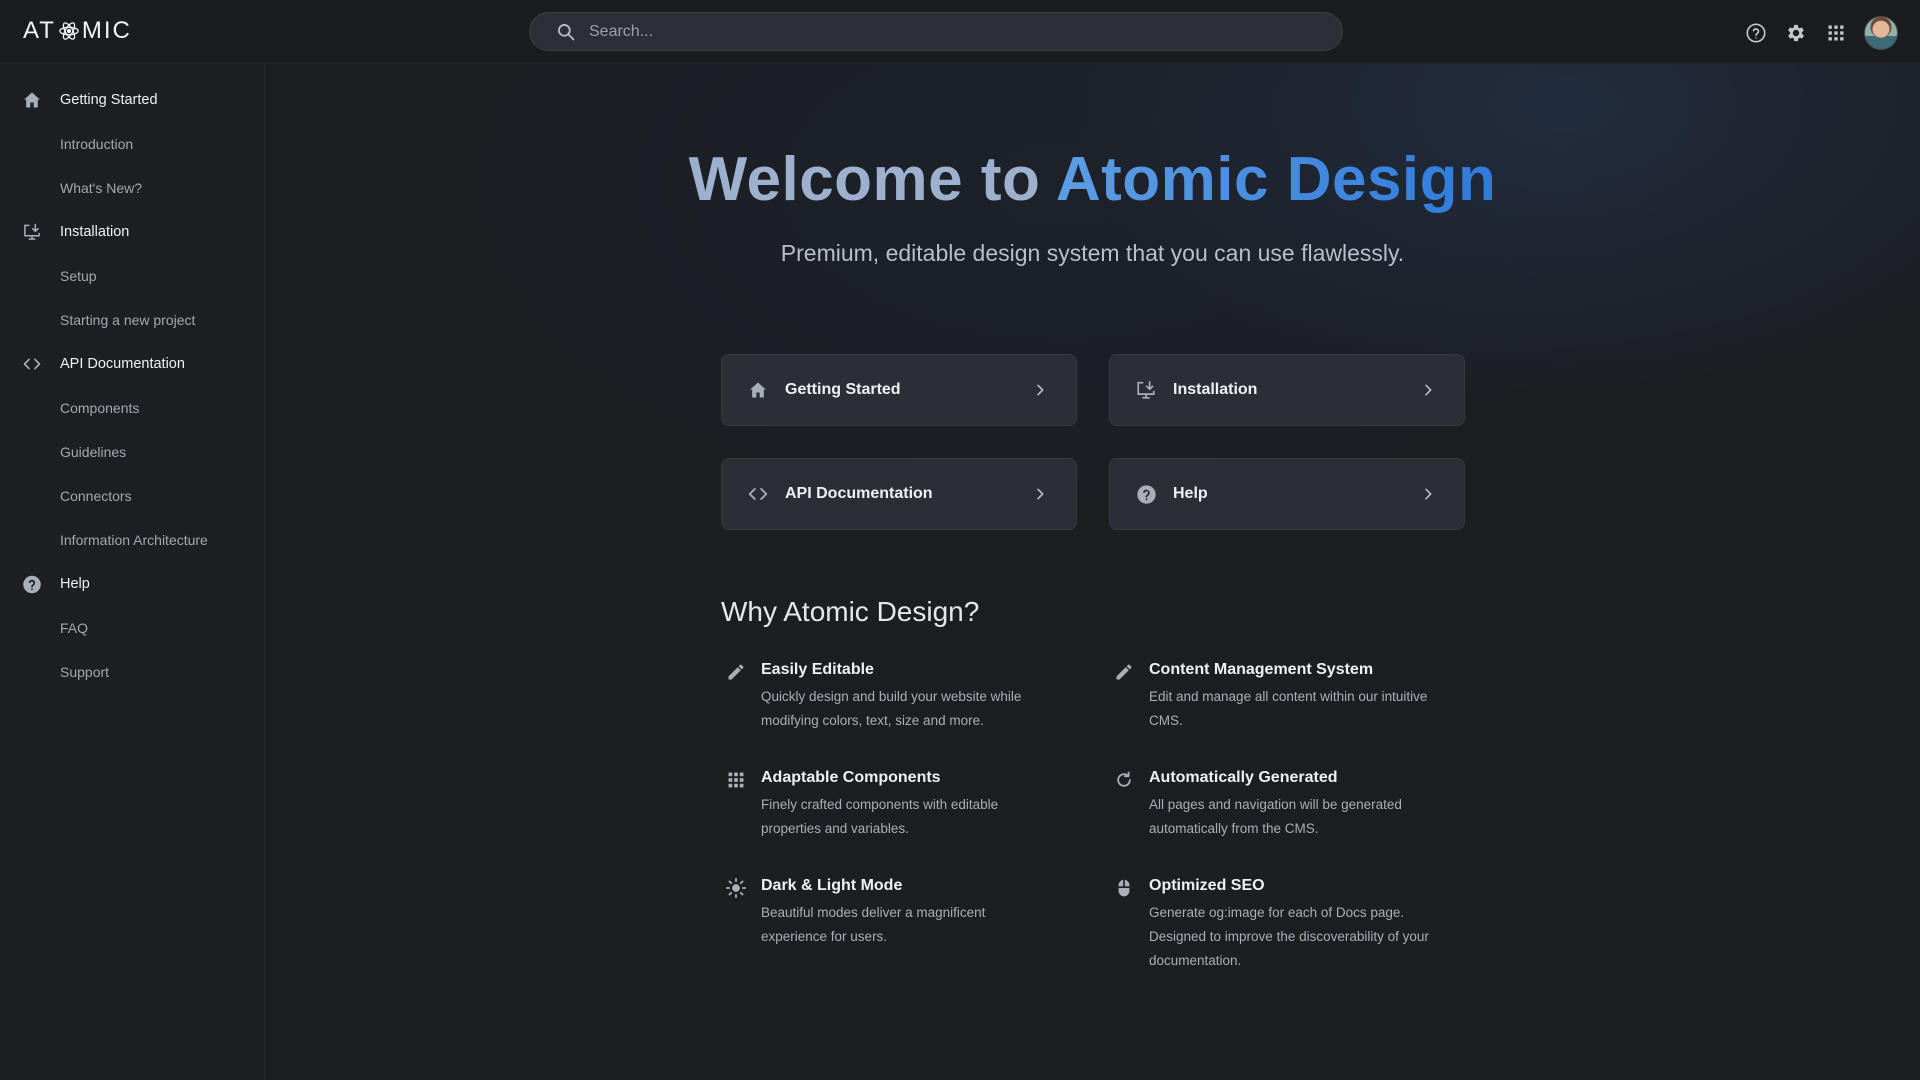  Describe the element at coordinates (1207, 885) in the screenshot. I see `feature-title: Optimized SEO` at that location.